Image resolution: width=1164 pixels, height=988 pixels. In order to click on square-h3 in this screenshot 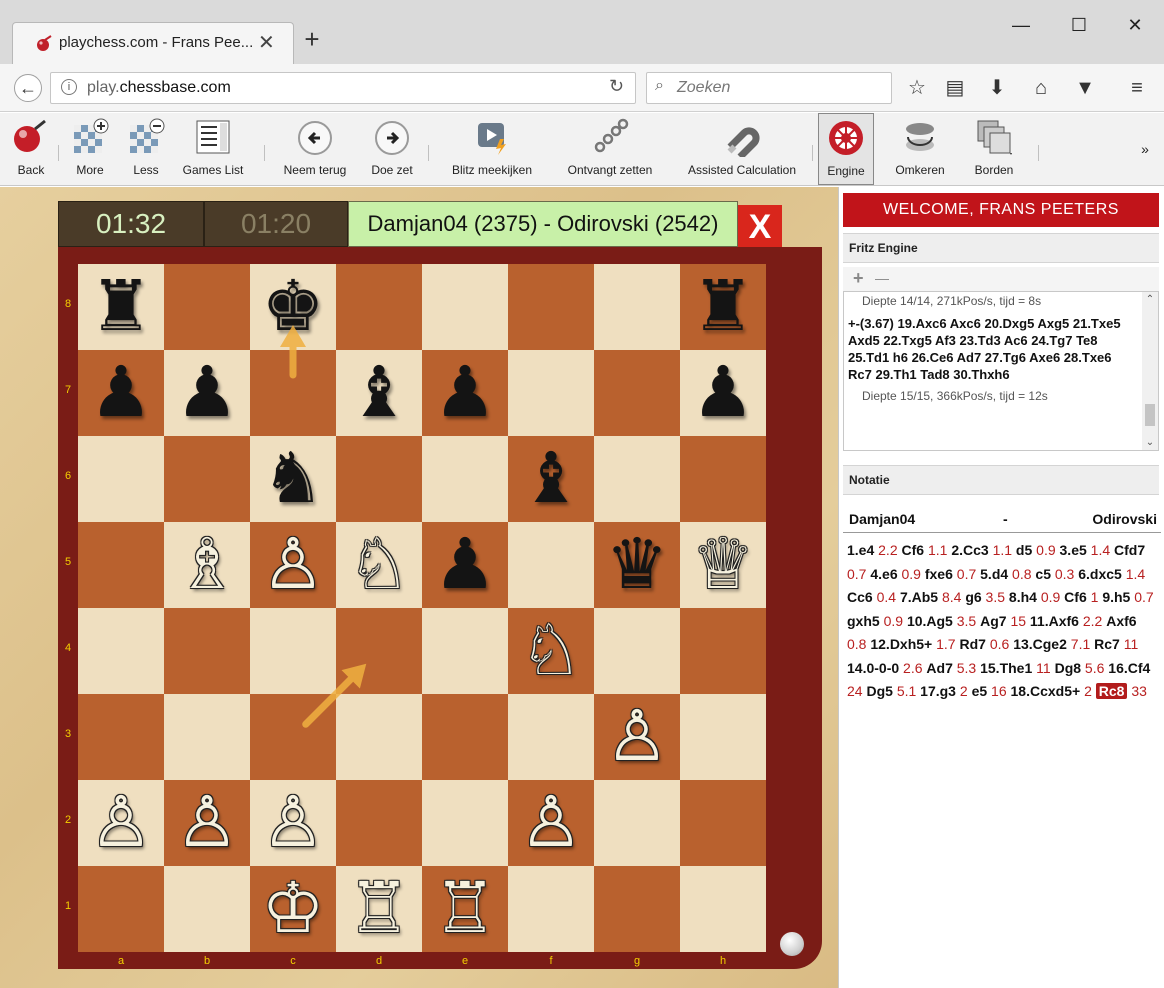, I will do `click(723, 737)`.